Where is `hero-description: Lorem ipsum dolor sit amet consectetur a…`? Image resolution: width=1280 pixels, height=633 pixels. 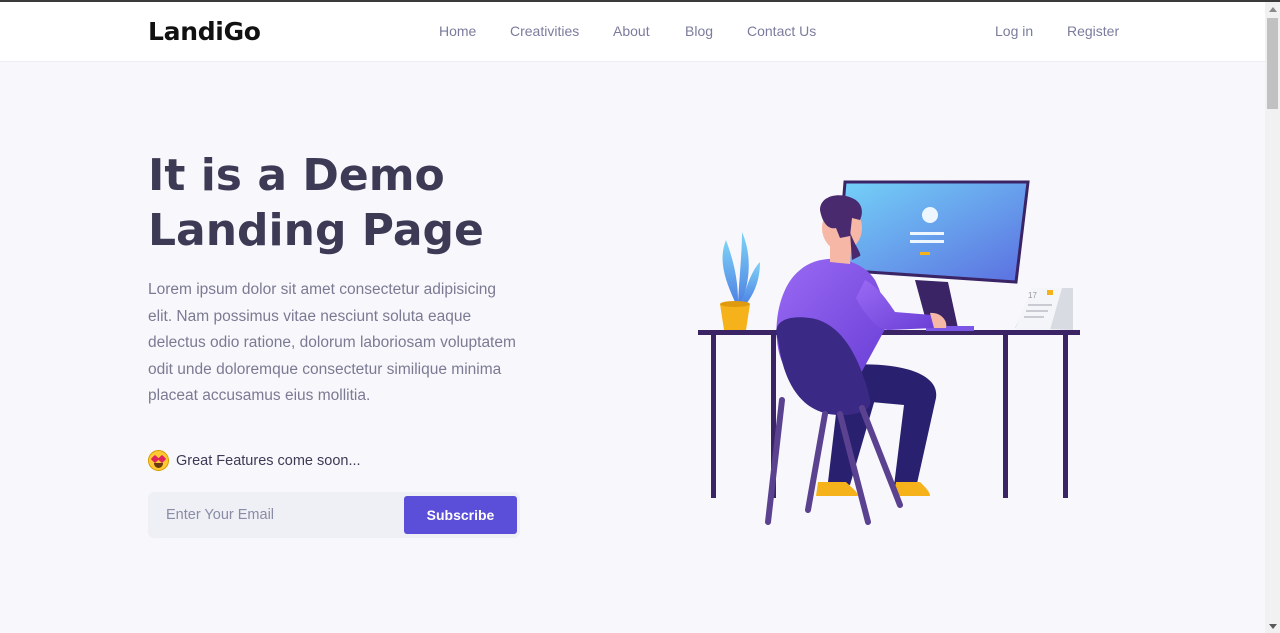 hero-description: Lorem ipsum dolor sit amet consectetur a… is located at coordinates (332, 342).